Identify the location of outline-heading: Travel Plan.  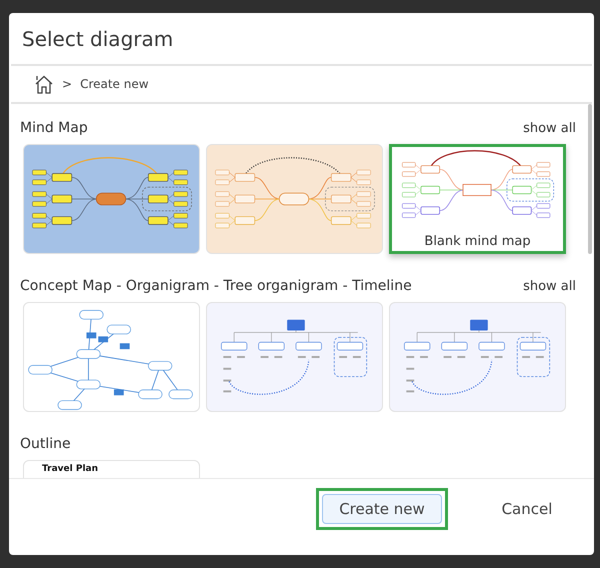
(70, 469).